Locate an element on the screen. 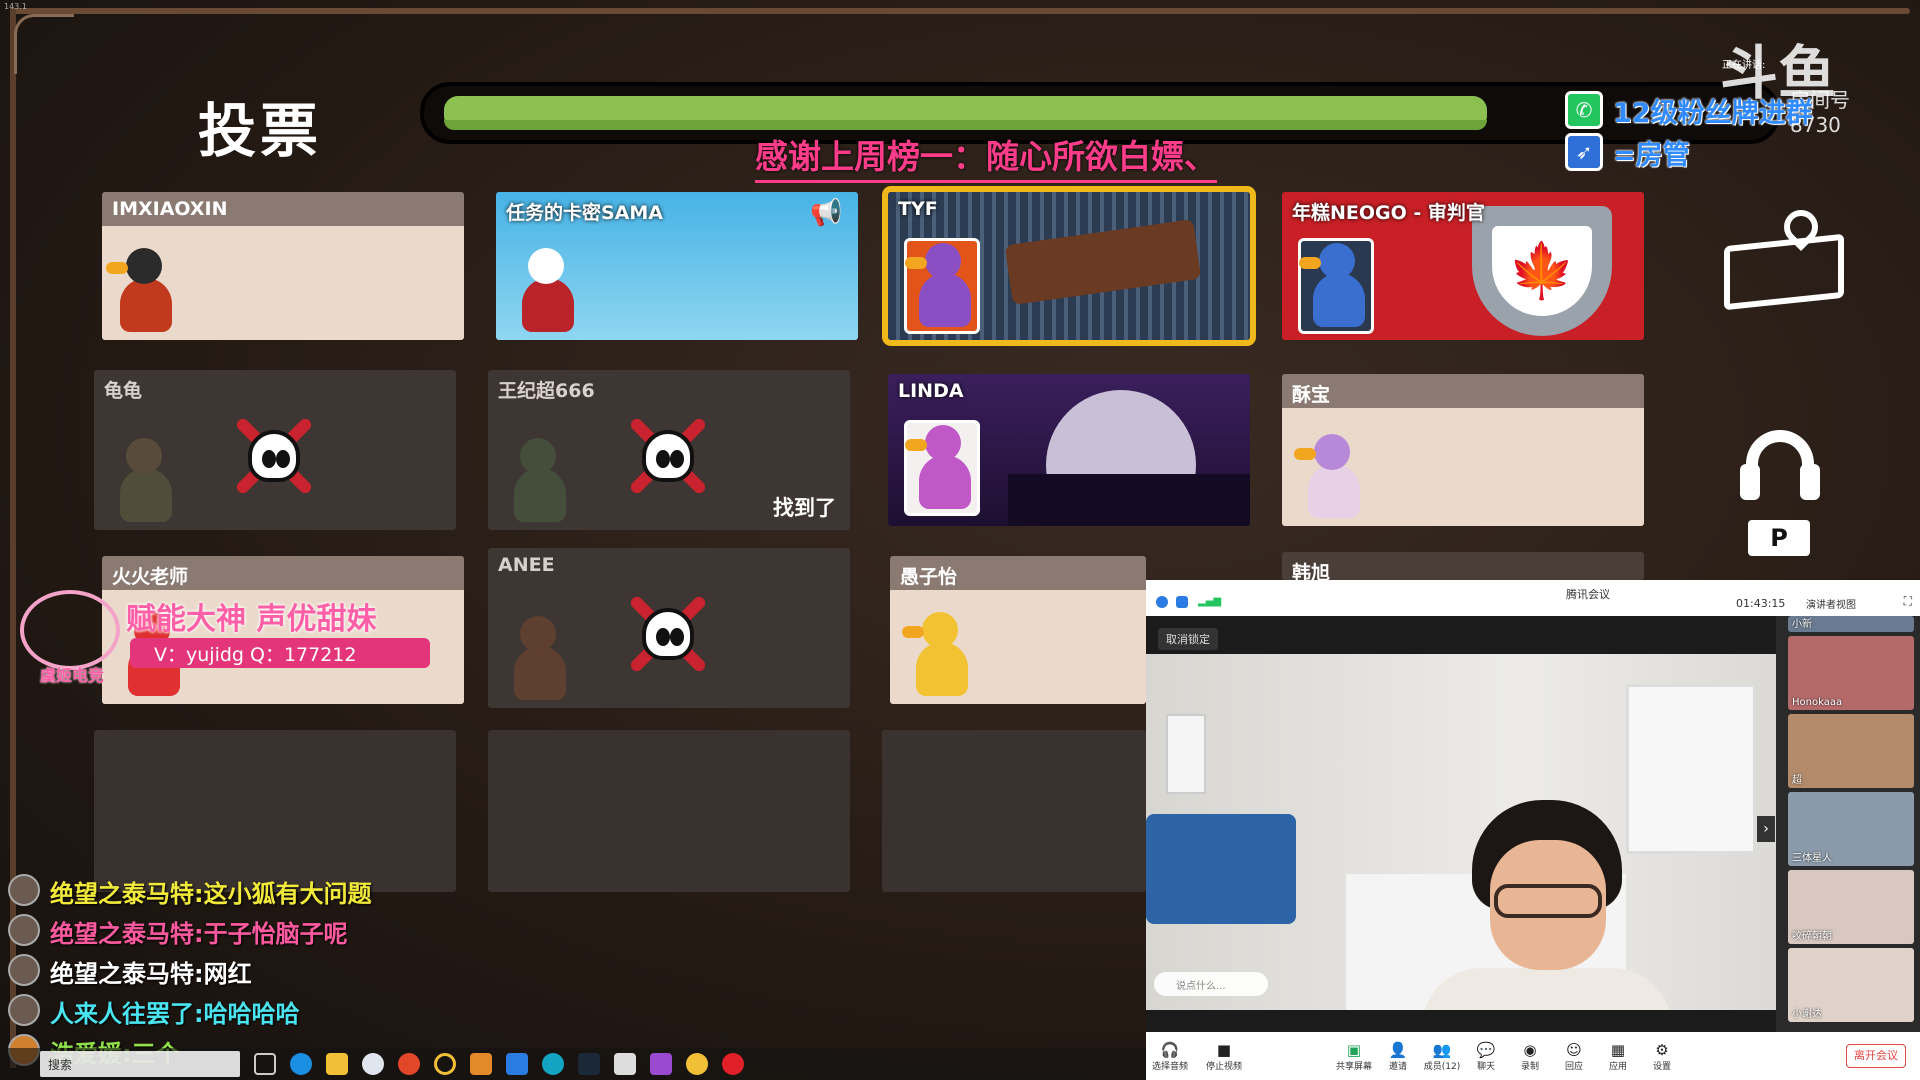 Image resolution: width=1920 pixels, height=1080 pixels. app-icon is located at coordinates (409, 1064).